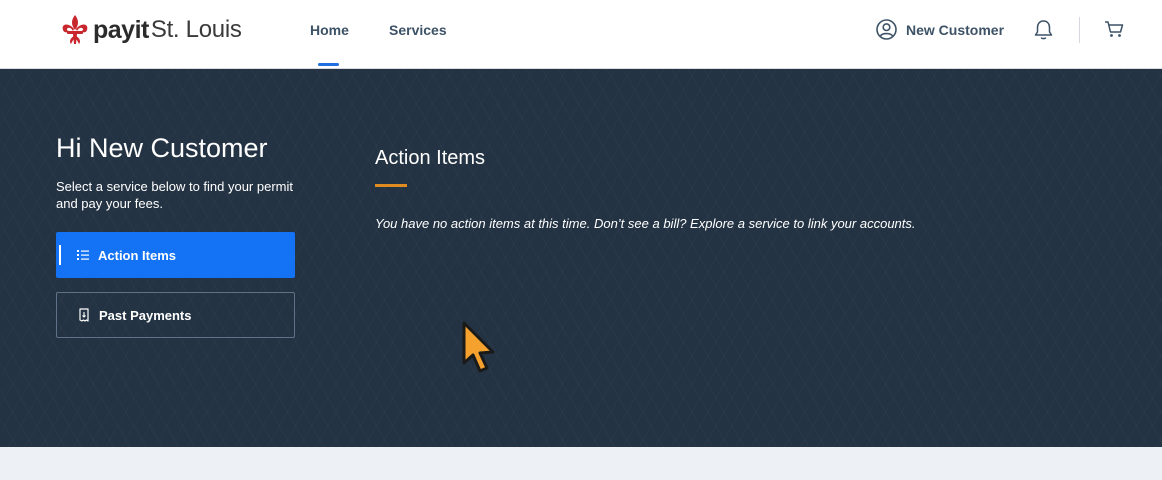 This screenshot has width=1162, height=480. Describe the element at coordinates (137, 255) in the screenshot. I see `action-items-label: Action Items` at that location.